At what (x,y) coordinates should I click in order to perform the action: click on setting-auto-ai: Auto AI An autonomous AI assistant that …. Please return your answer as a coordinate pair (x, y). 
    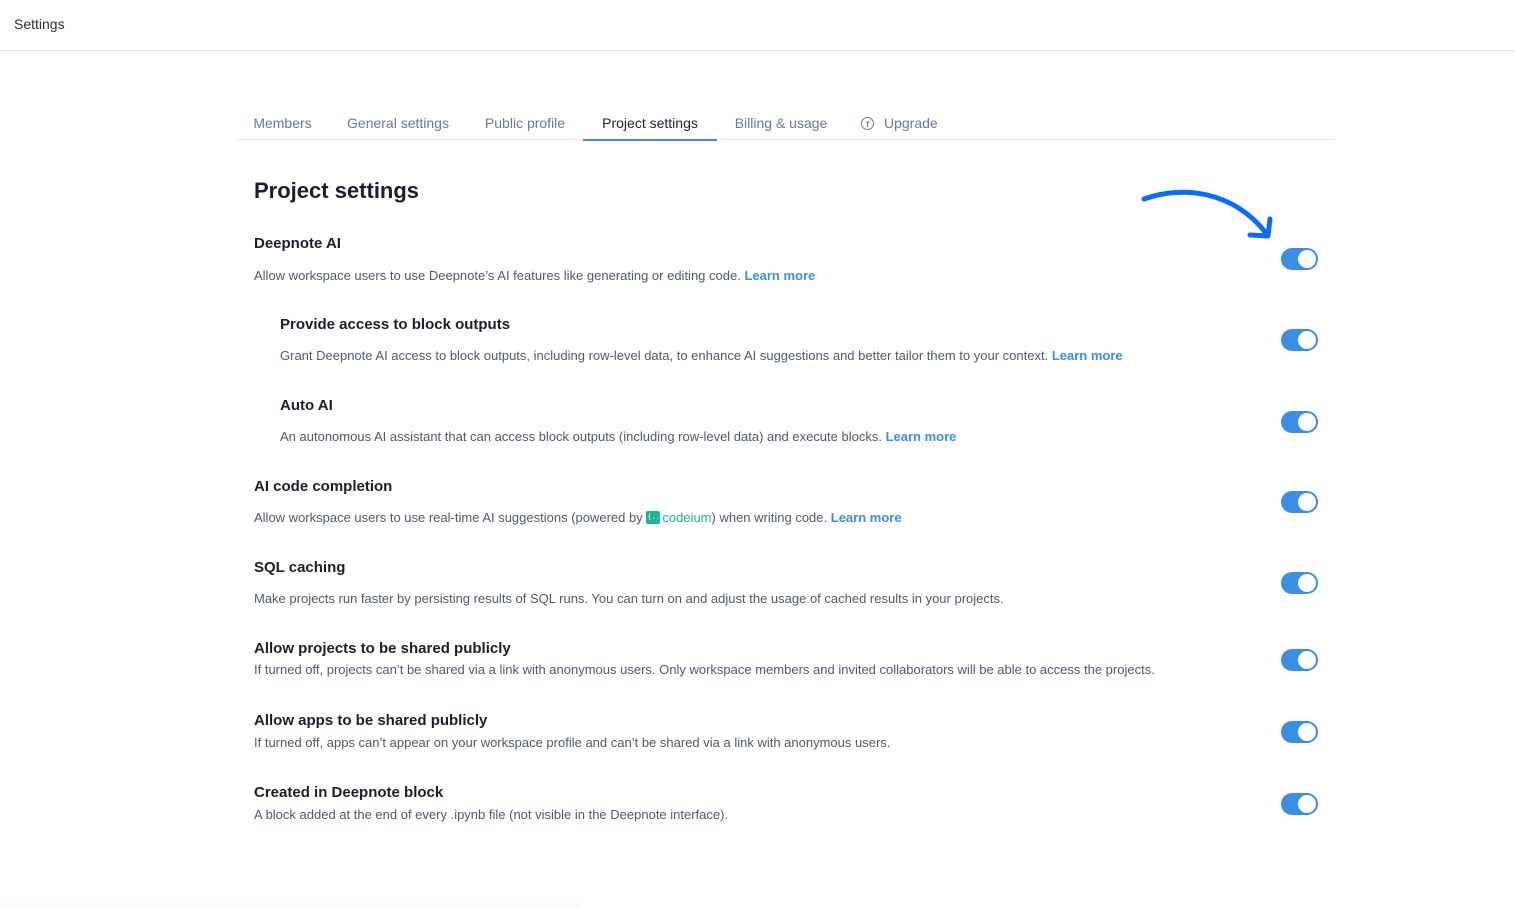
    Looking at the image, I should click on (618, 420).